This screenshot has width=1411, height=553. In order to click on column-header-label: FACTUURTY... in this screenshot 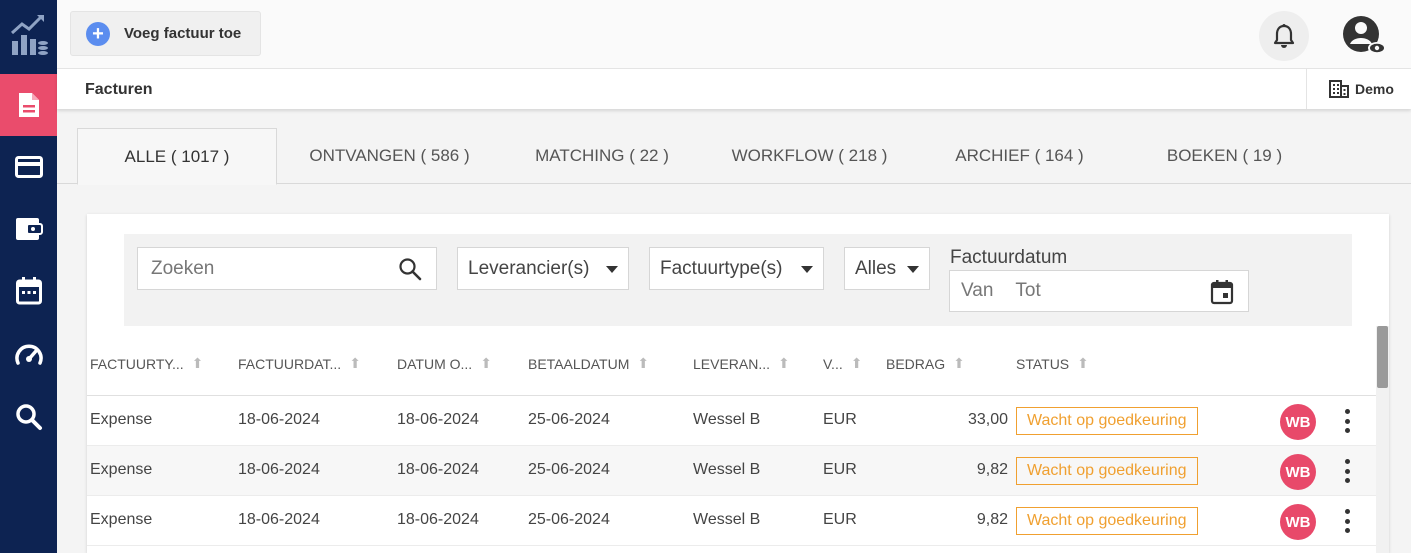, I will do `click(137, 363)`.